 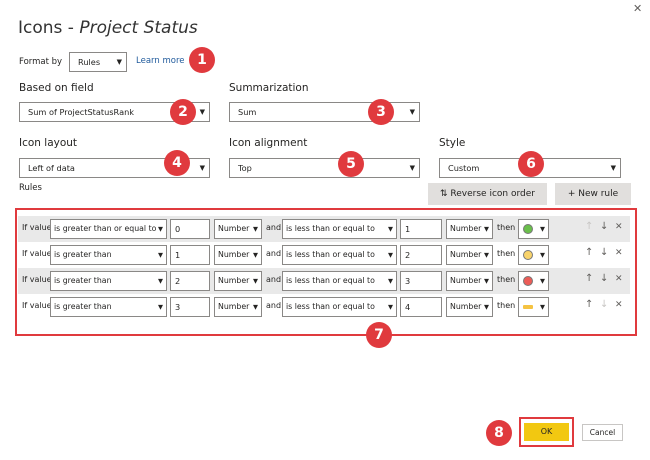 What do you see at coordinates (637, 8) in the screenshot?
I see `close-icon: ✕` at bounding box center [637, 8].